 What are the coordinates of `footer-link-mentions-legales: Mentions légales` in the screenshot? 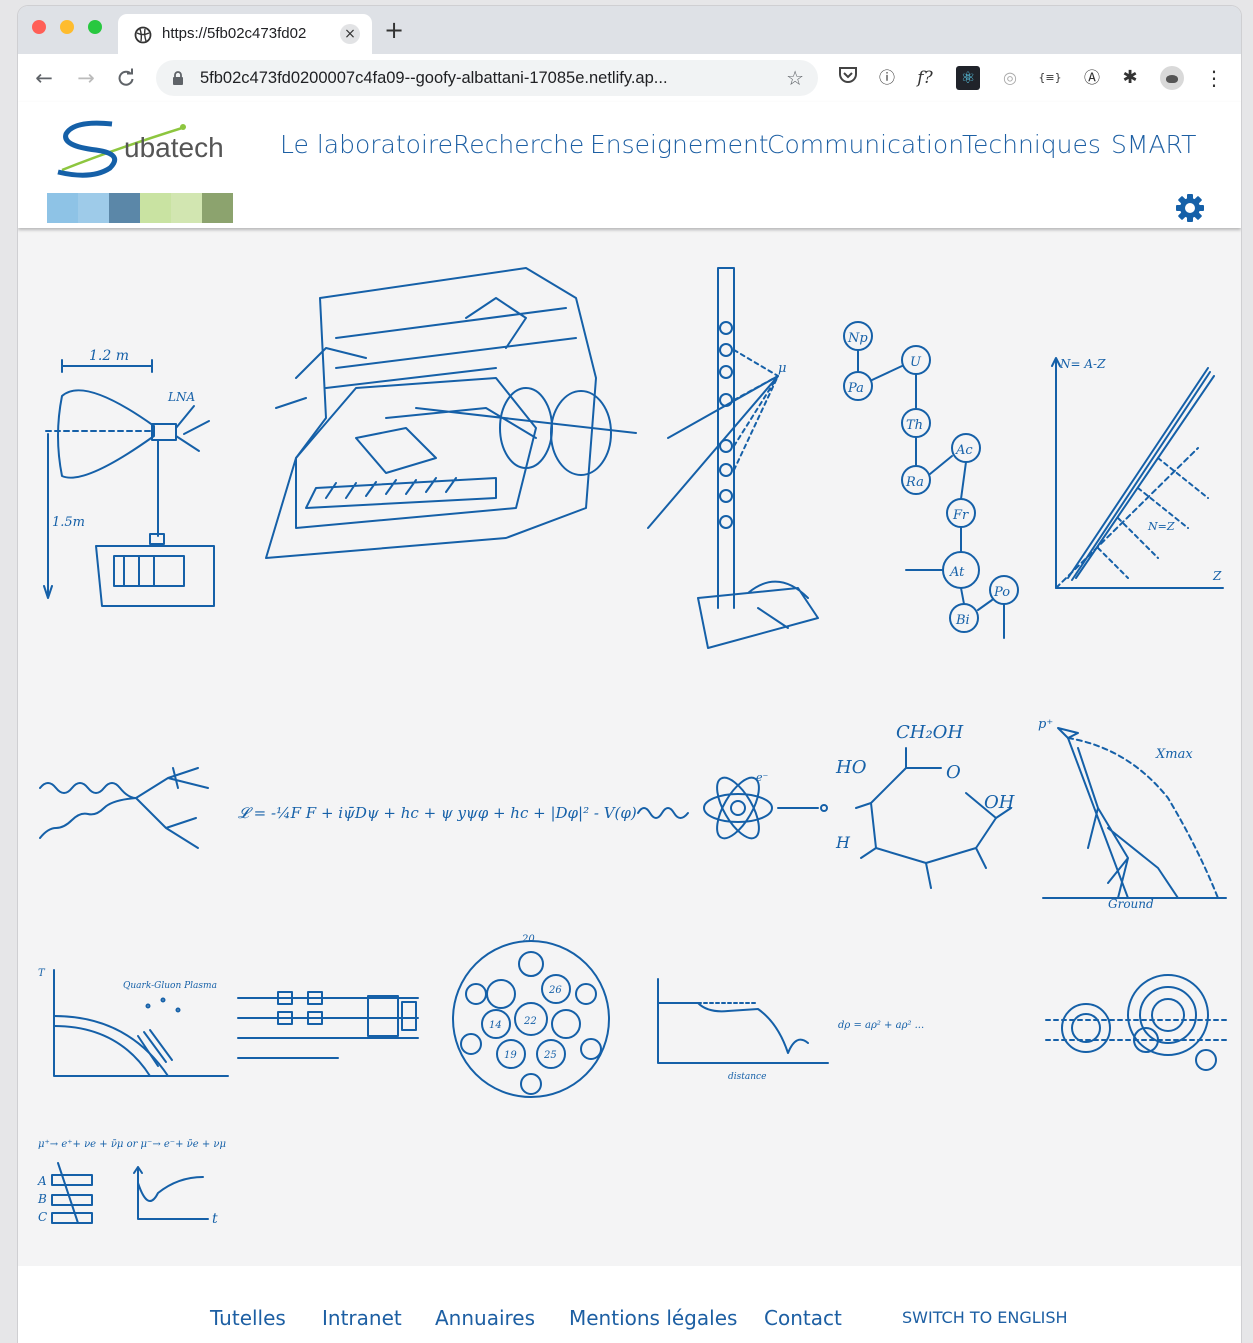 It's located at (653, 1318).